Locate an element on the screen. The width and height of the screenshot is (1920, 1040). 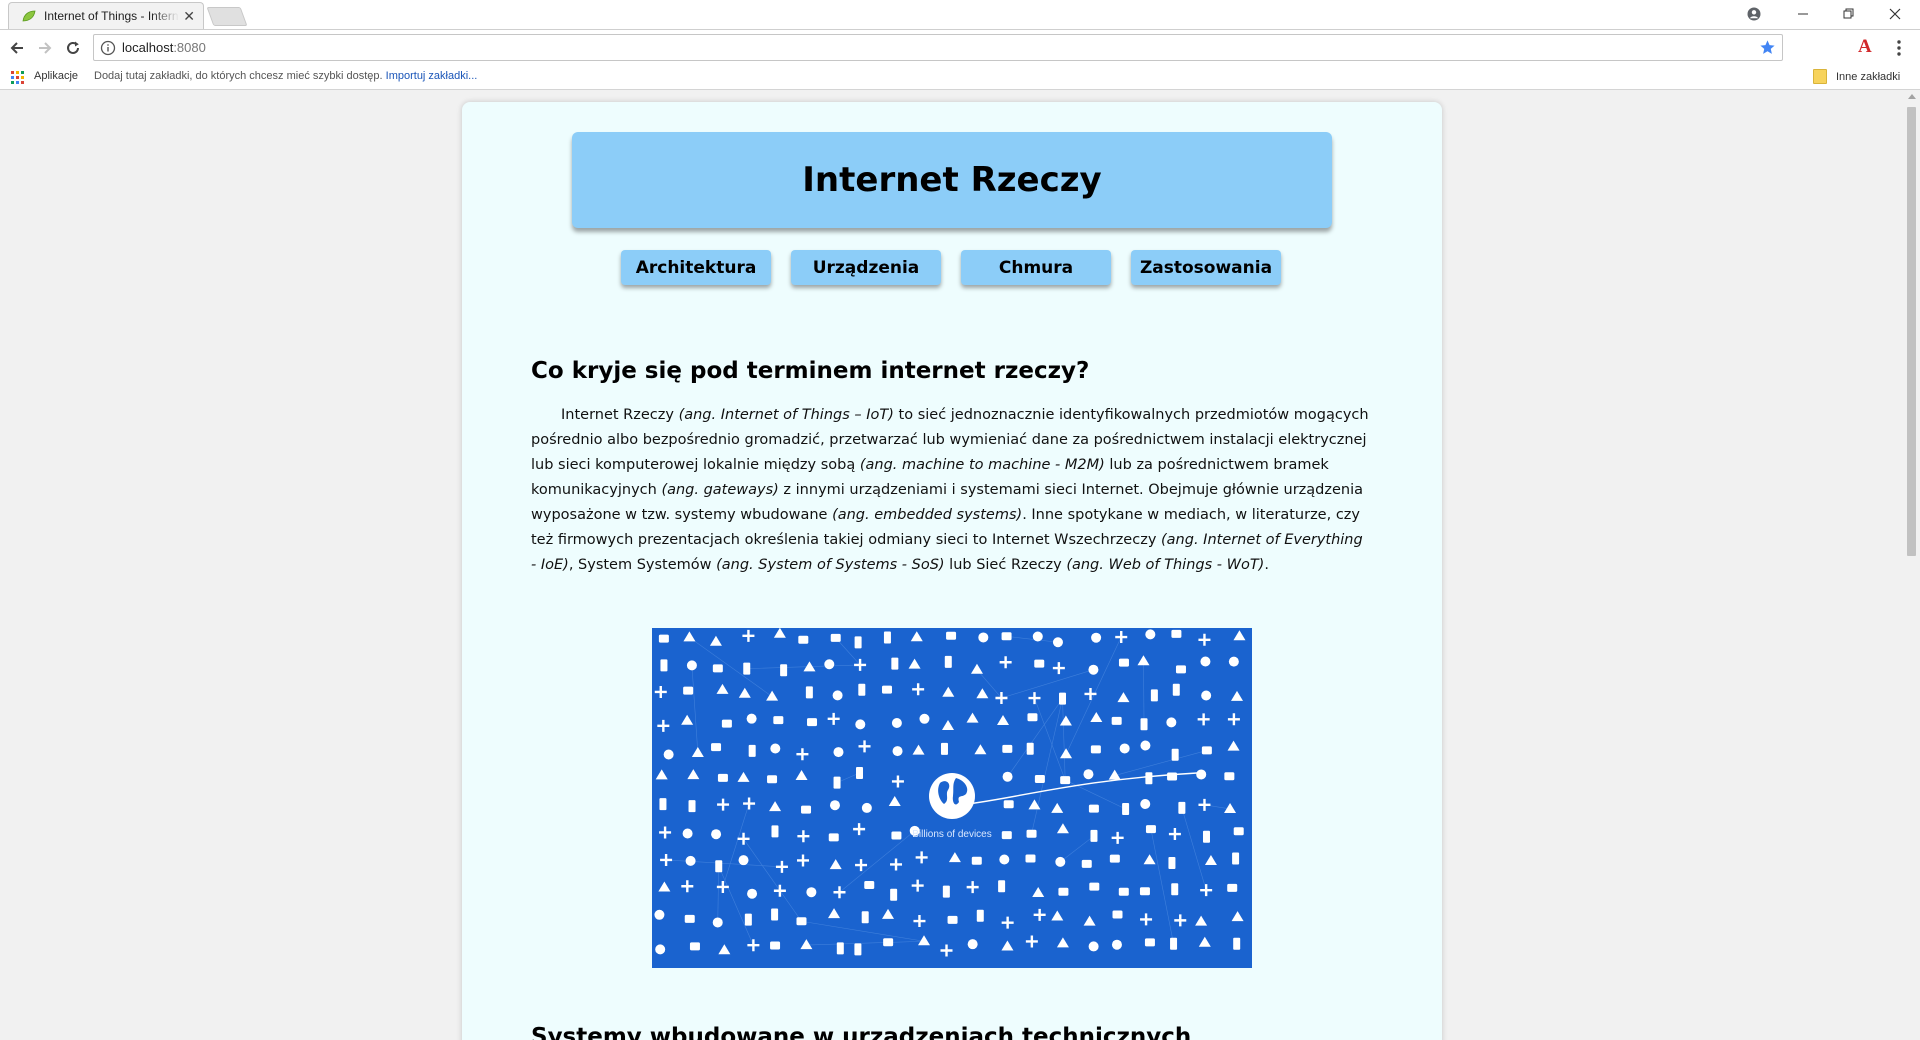
scroll-thumb is located at coordinates (1911, 331).